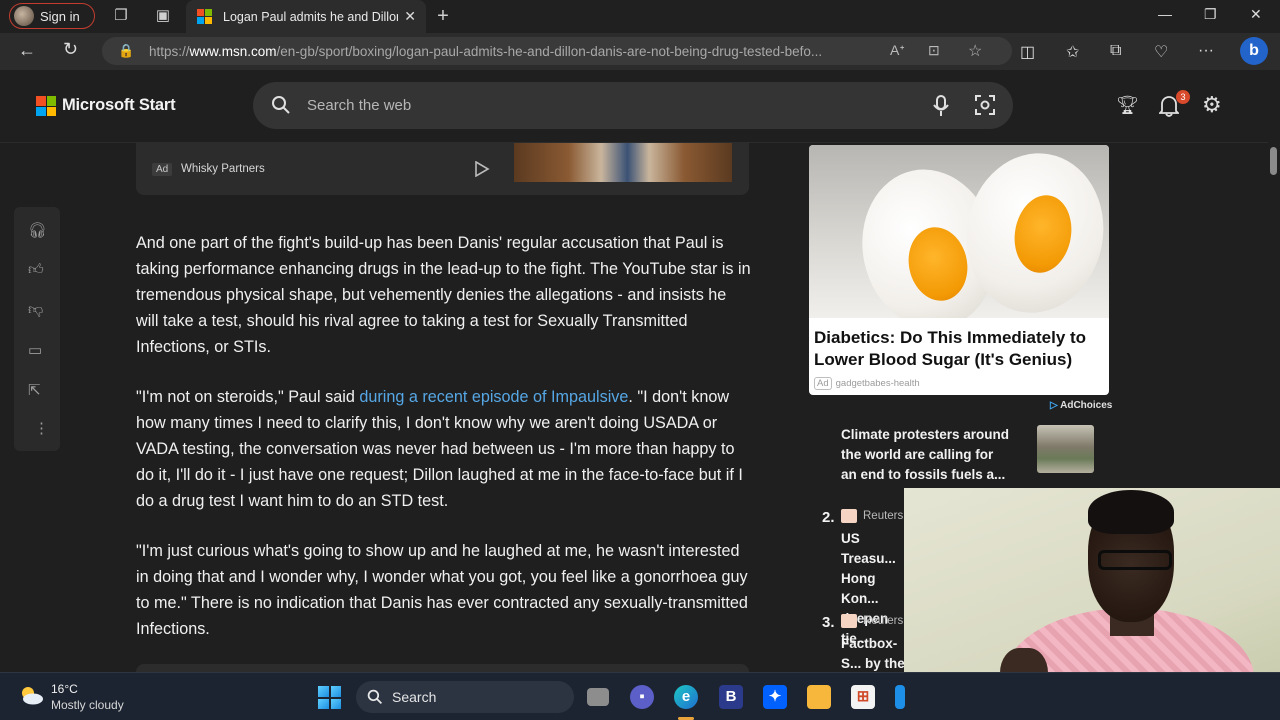 This screenshot has width=1280, height=720. I want to click on taskbar-search-placeholder: Search, so click(414, 697).